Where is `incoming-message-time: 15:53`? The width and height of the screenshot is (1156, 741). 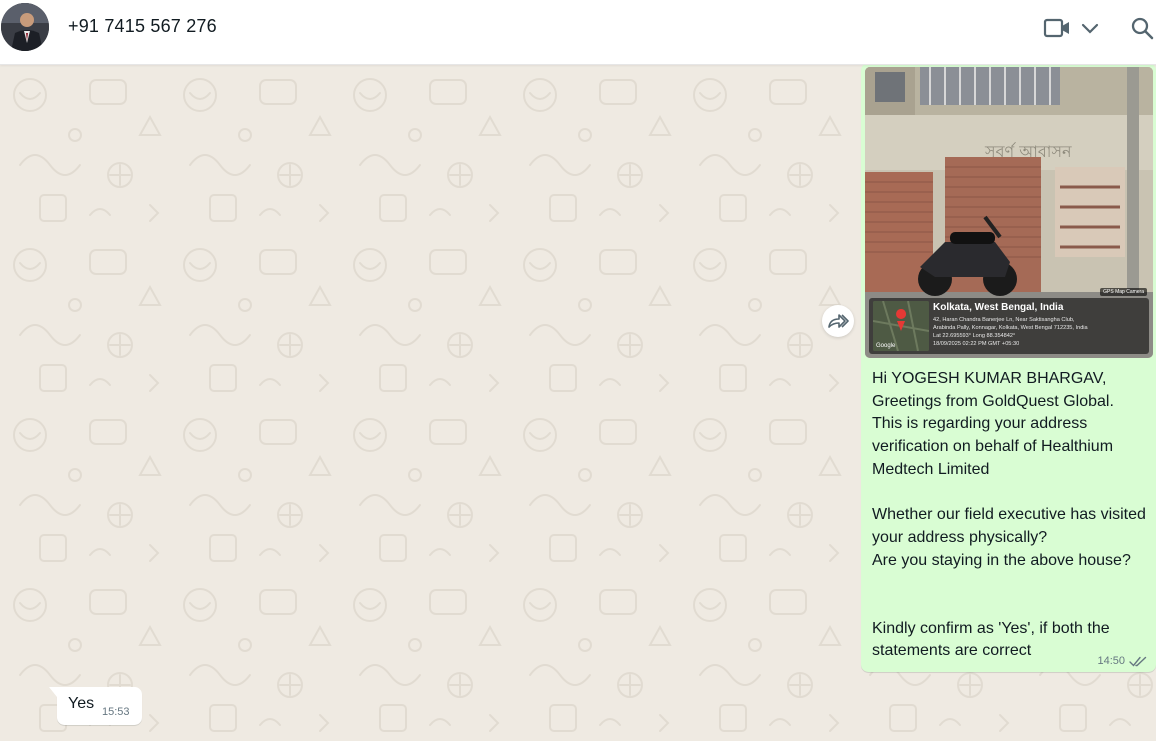
incoming-message-time: 15:53 is located at coordinates (116, 712).